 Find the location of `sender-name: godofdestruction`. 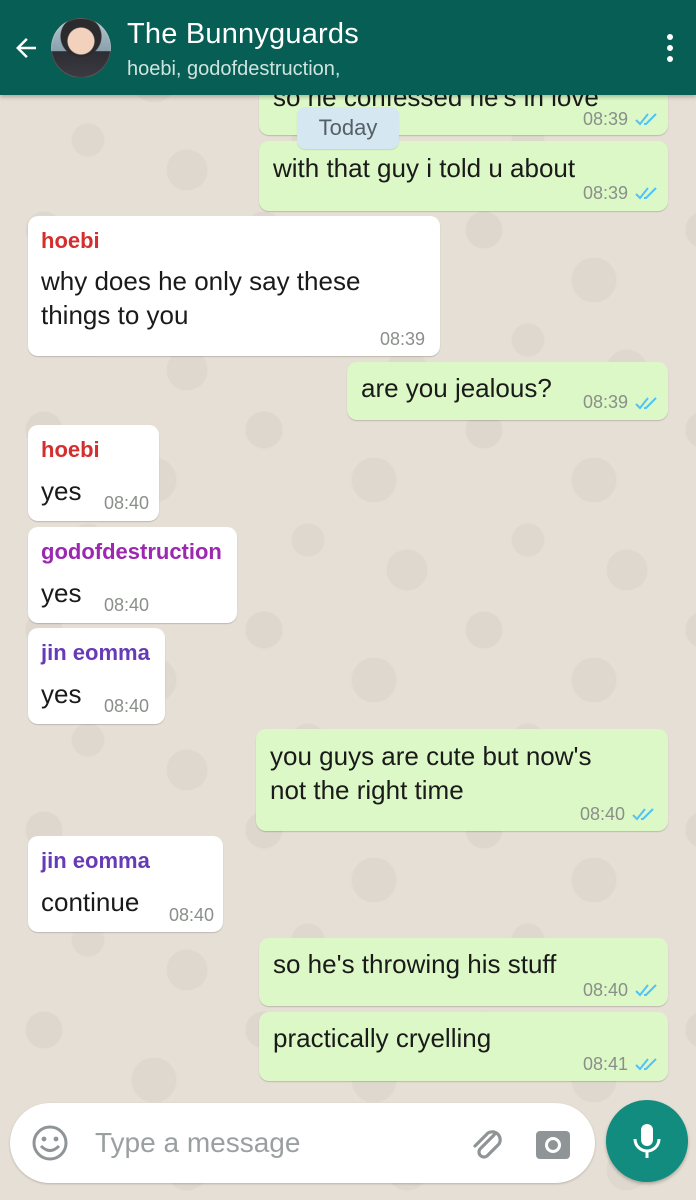

sender-name: godofdestruction is located at coordinates (131, 552).